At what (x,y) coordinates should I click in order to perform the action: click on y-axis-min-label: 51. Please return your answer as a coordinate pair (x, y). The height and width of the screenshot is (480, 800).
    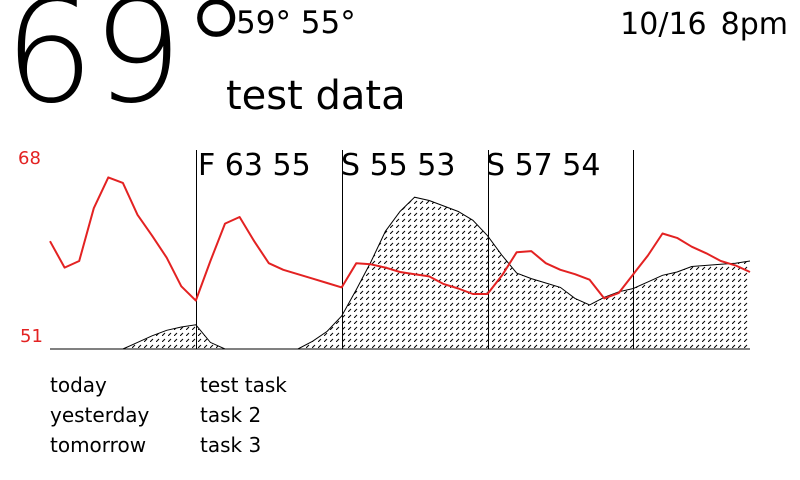
    Looking at the image, I should click on (31, 336).